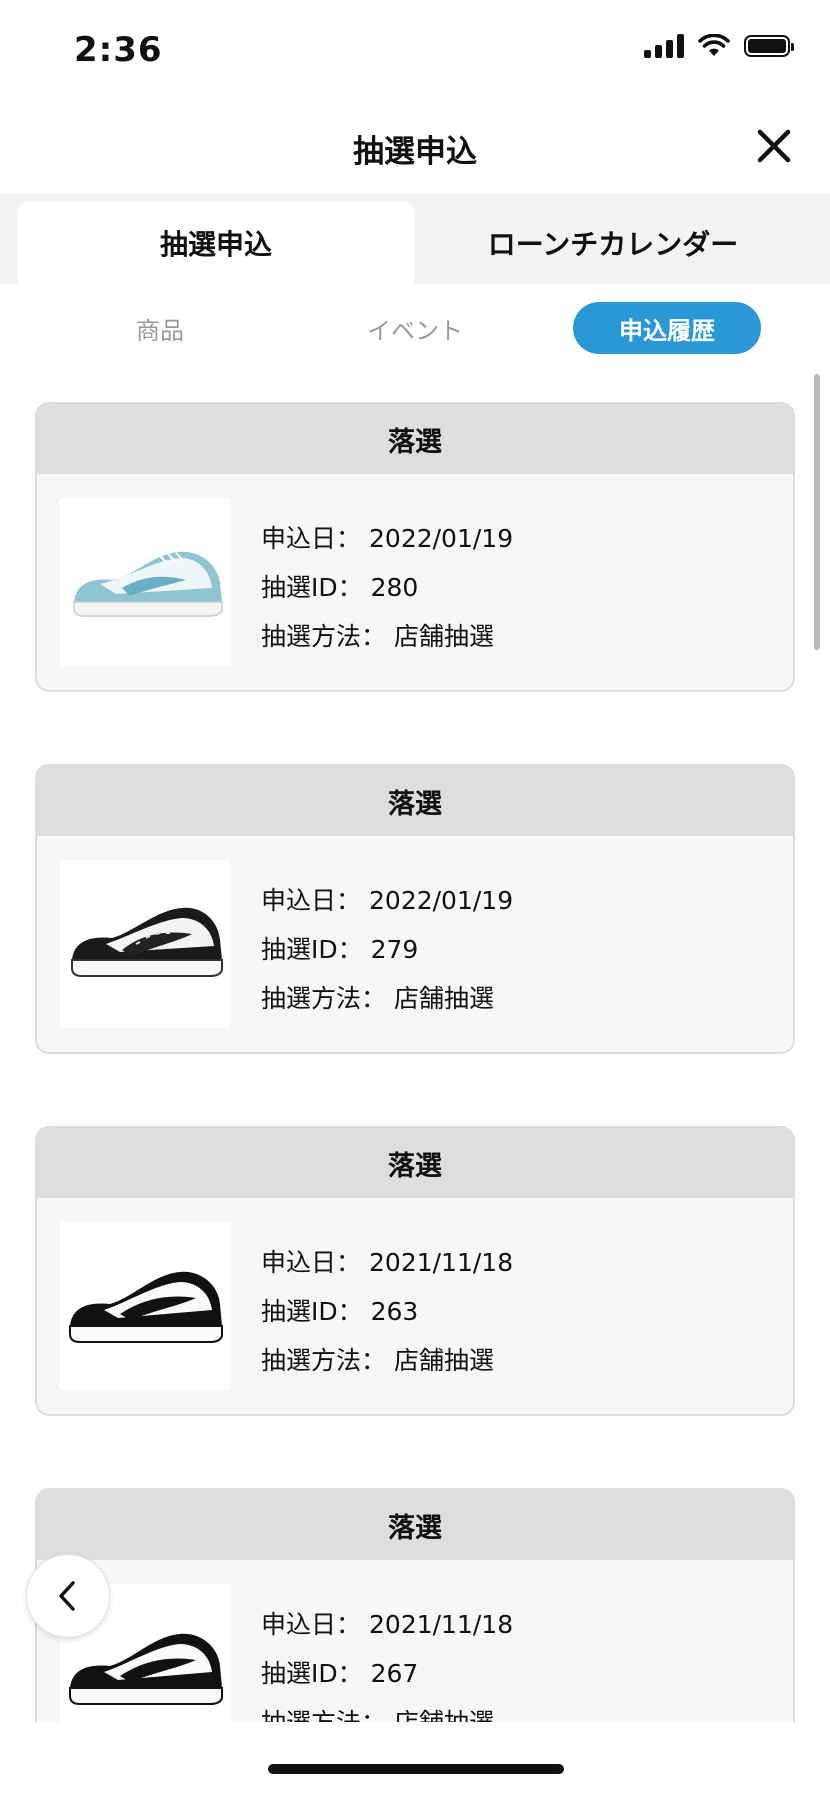 Image resolution: width=830 pixels, height=1796 pixels. Describe the element at coordinates (160, 328) in the screenshot. I see `subtab-products: 商品` at that location.